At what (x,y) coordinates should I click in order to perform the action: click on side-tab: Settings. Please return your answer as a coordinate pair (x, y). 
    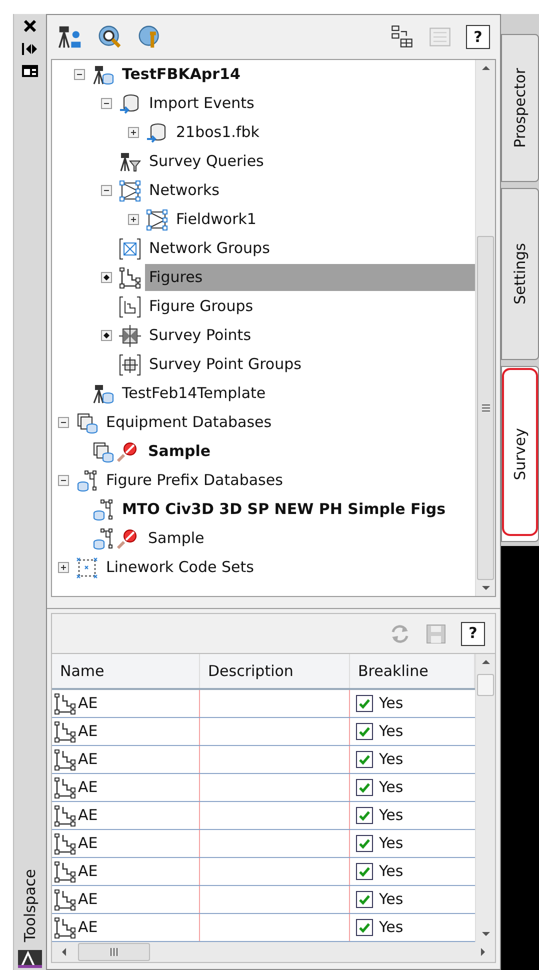
    Looking at the image, I should click on (520, 274).